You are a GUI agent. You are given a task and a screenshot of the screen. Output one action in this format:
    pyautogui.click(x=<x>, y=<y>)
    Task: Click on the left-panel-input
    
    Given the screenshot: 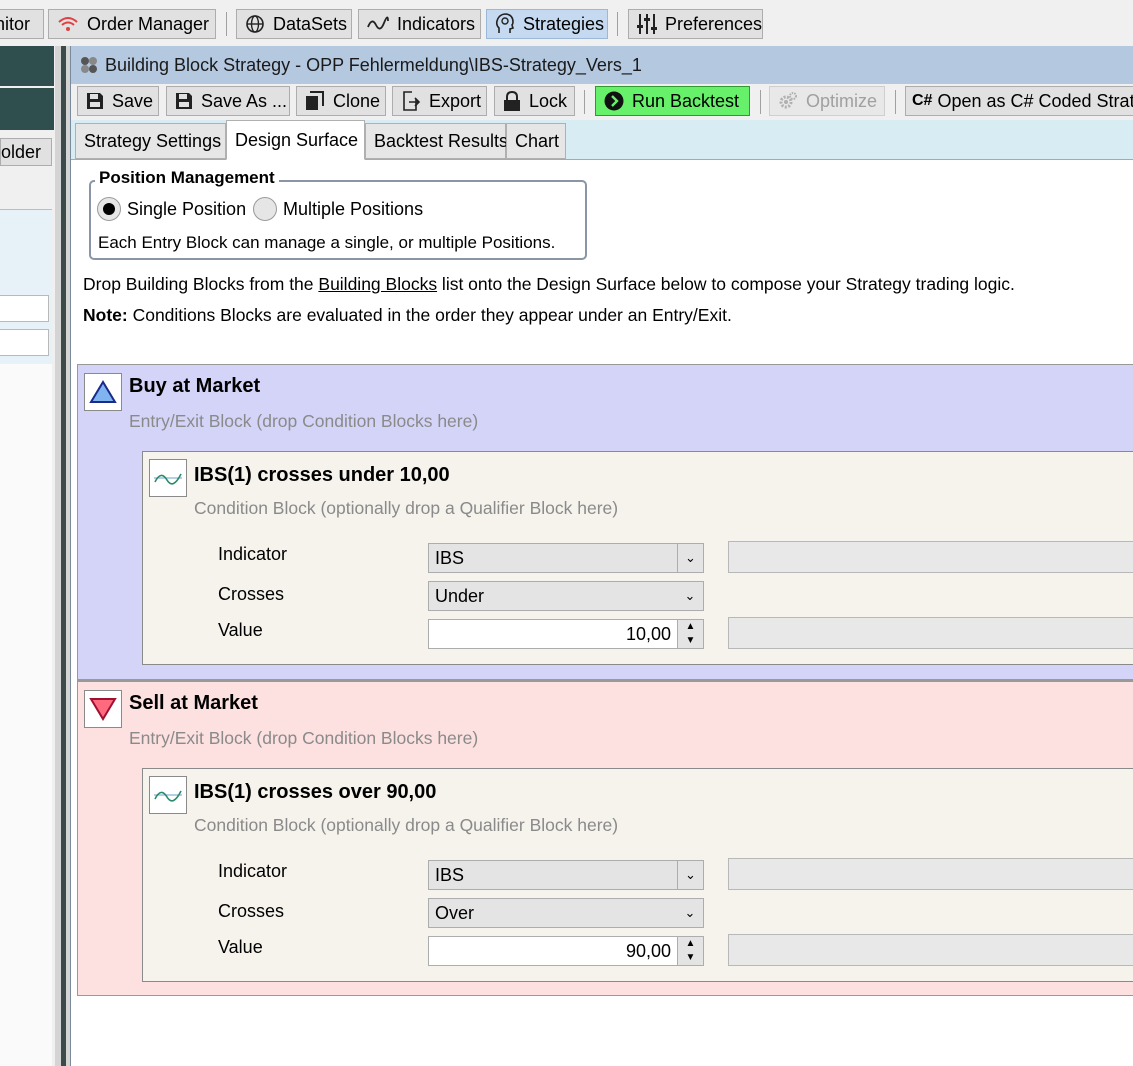 What is the action you would take?
    pyautogui.click(x=24, y=308)
    